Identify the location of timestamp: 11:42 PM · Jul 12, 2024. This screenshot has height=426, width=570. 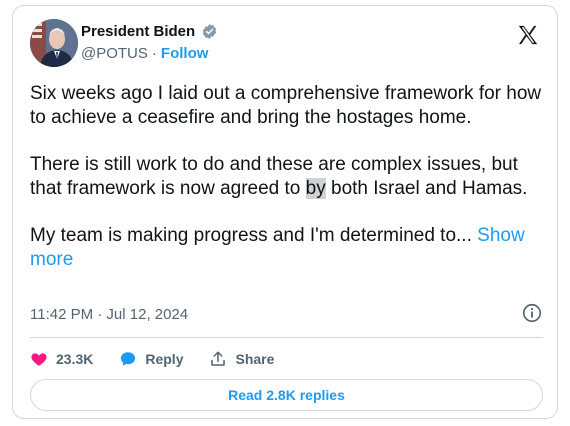
(109, 314).